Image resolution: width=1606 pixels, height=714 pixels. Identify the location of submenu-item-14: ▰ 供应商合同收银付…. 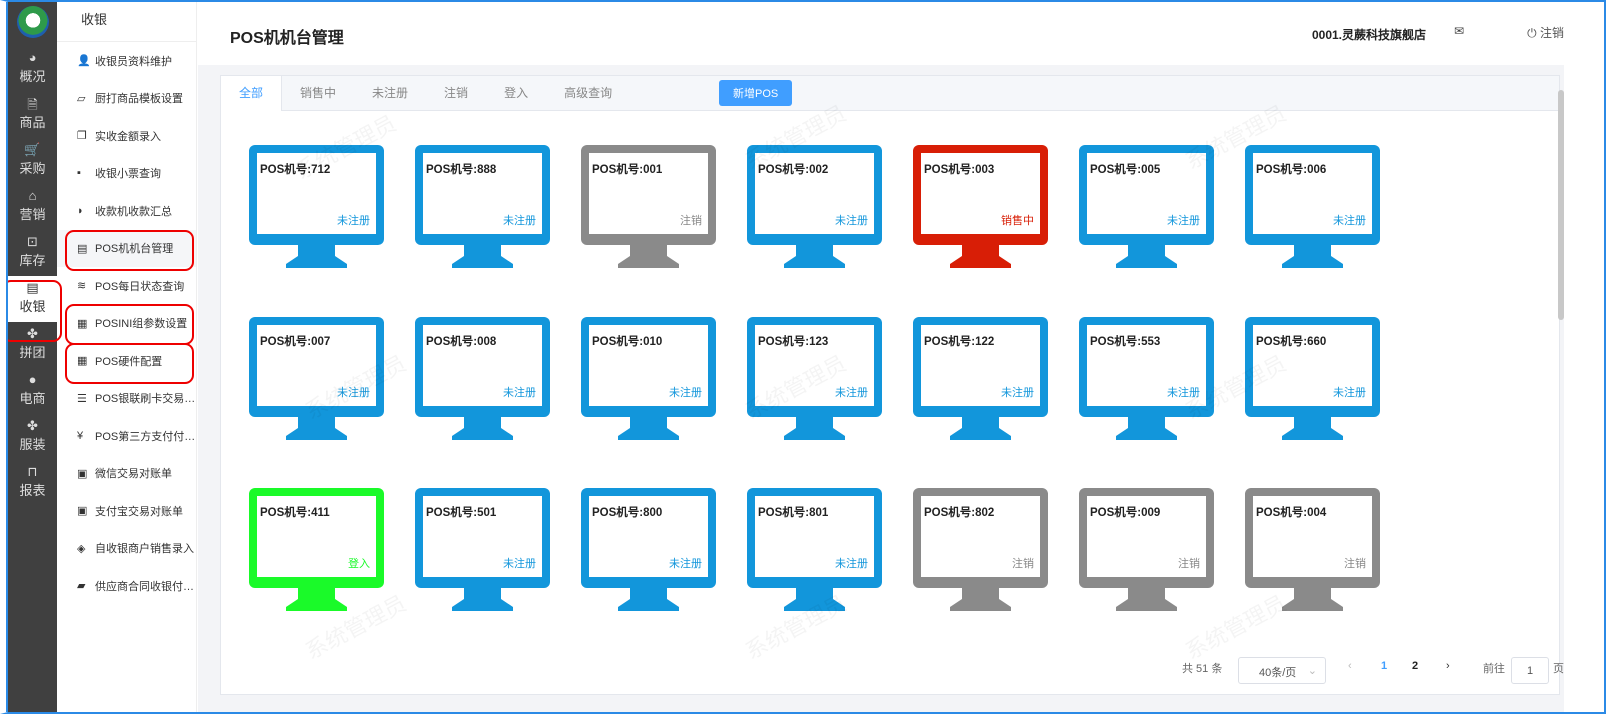
(126, 586).